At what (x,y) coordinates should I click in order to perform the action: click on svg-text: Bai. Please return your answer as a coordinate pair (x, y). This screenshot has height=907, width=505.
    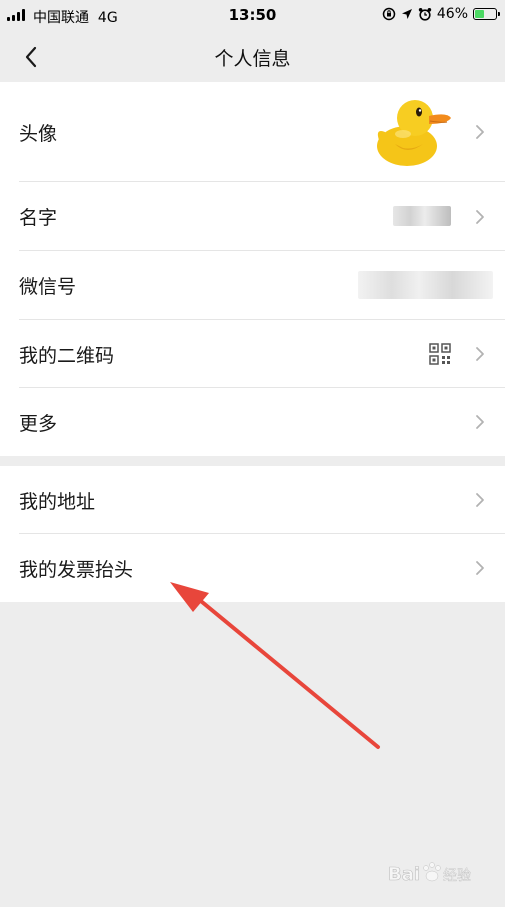
    Looking at the image, I should click on (404, 874).